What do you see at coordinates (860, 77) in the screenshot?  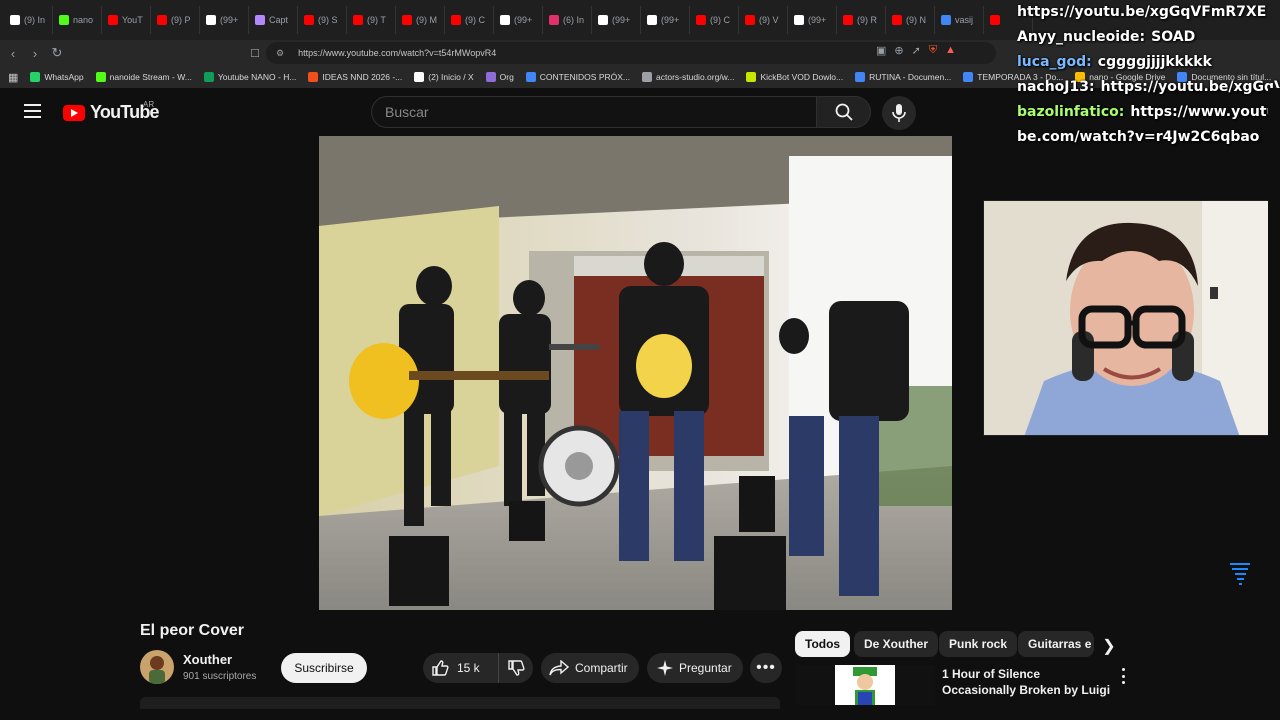 I see `docs-icon` at bounding box center [860, 77].